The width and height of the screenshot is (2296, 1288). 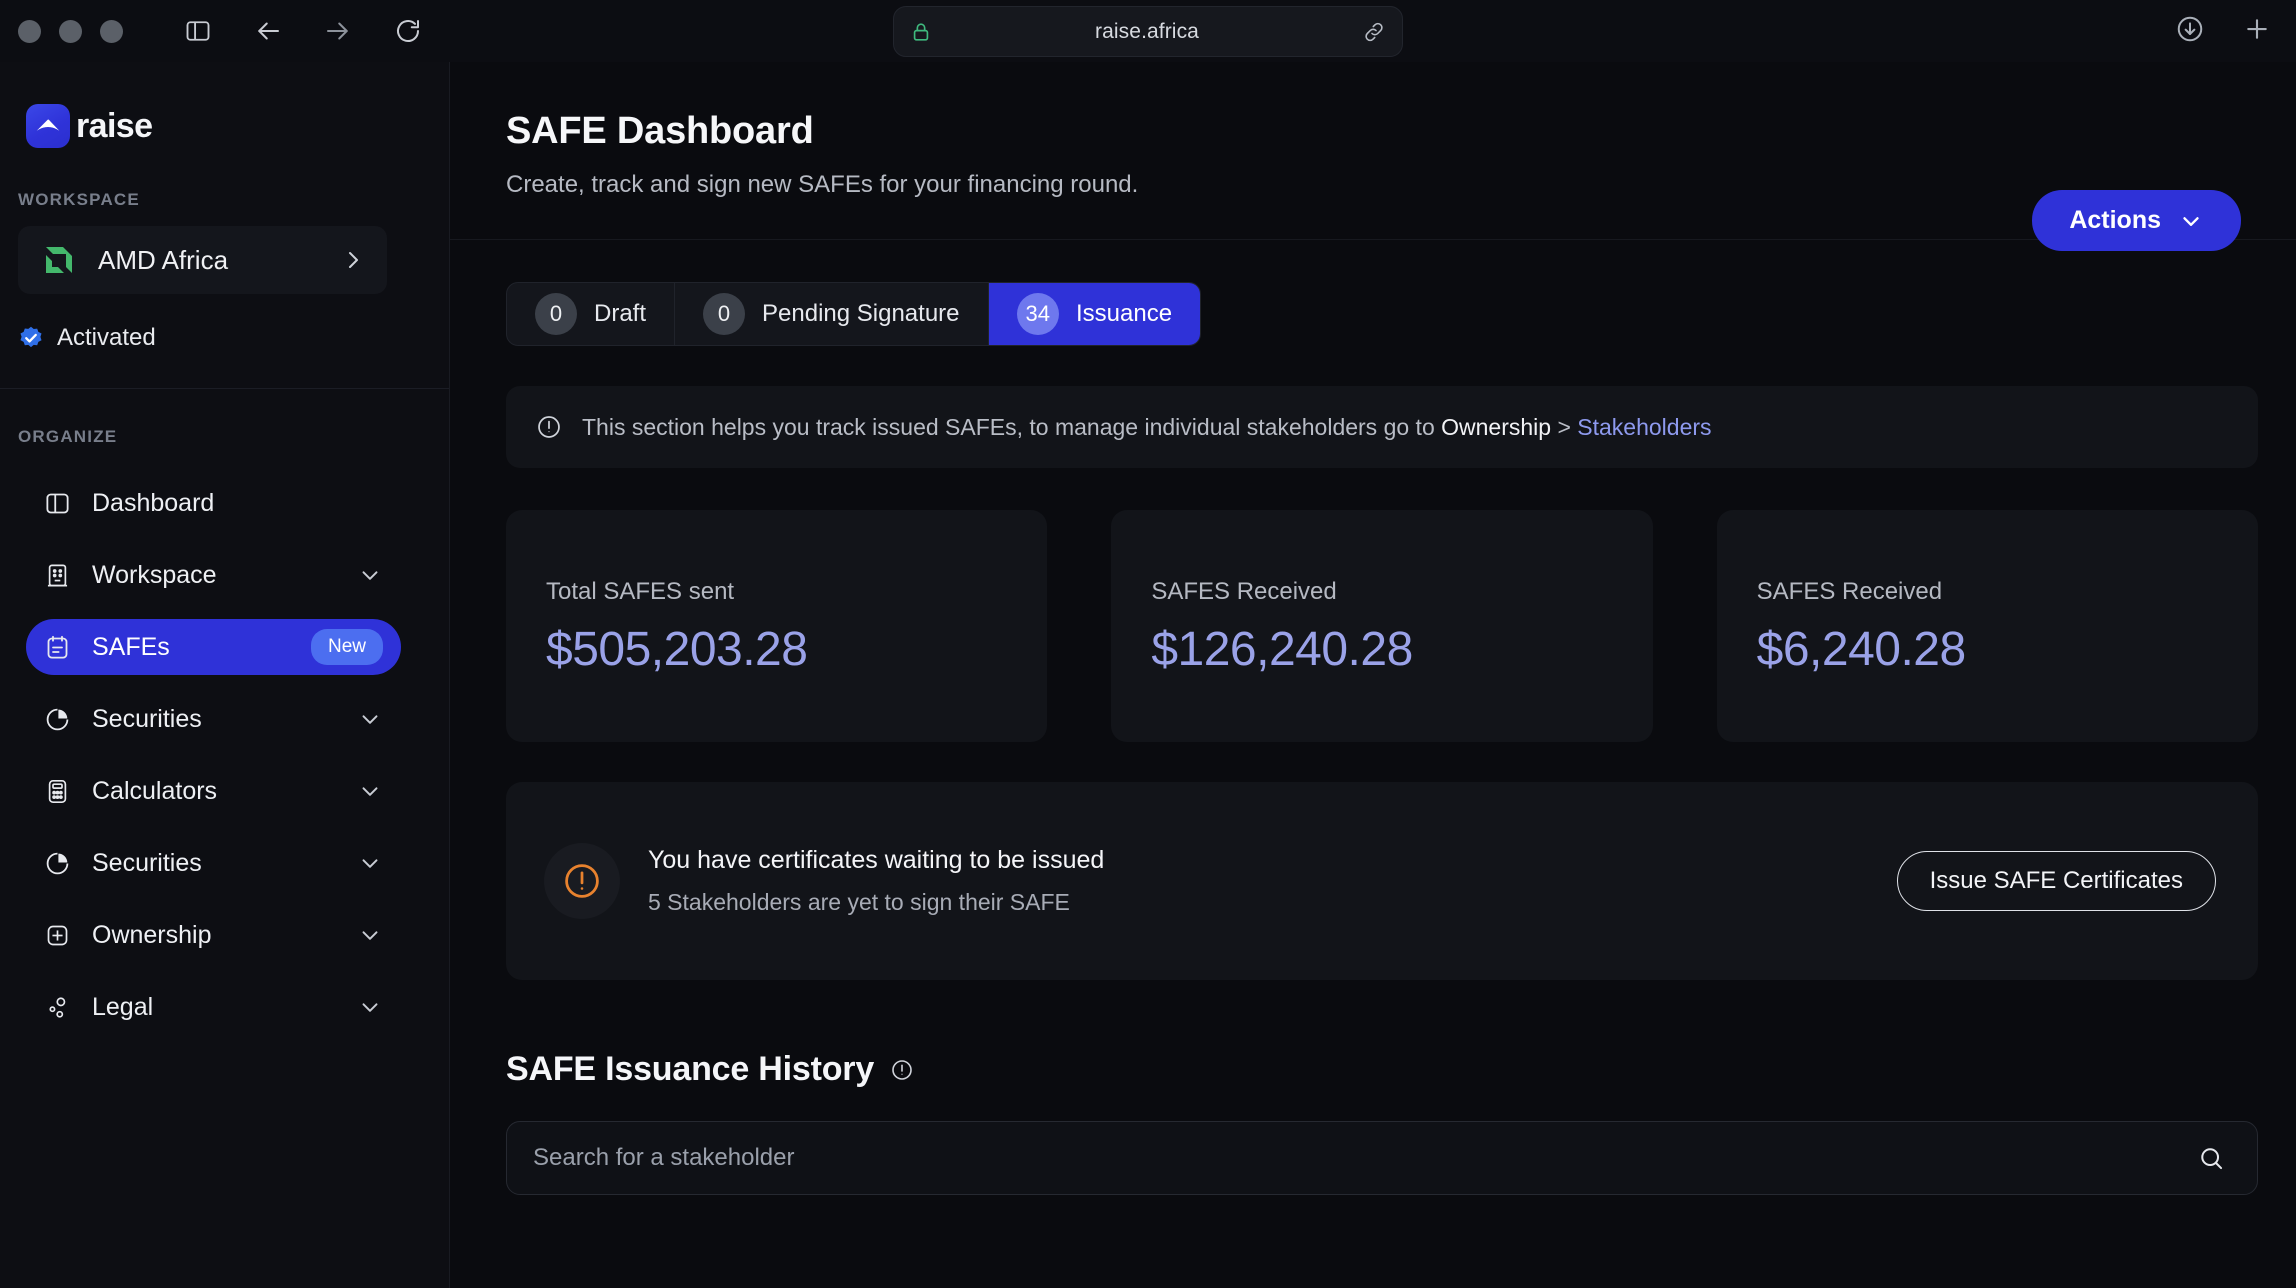 What do you see at coordinates (57, 791) in the screenshot?
I see `calculator-icon` at bounding box center [57, 791].